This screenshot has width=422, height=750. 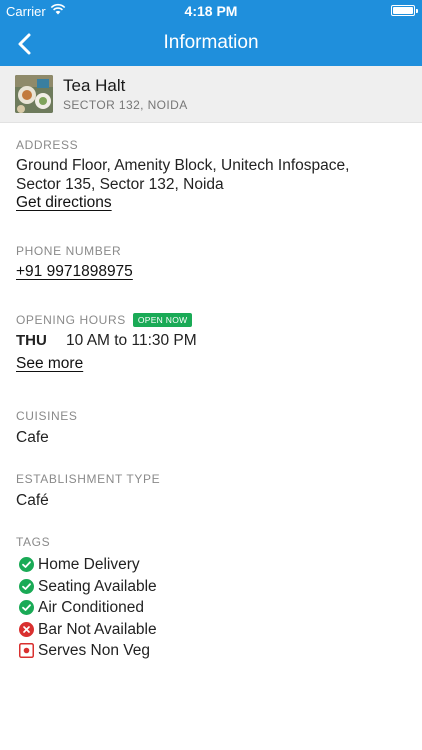 What do you see at coordinates (47, 145) in the screenshot?
I see `address-label: ADDRESS` at bounding box center [47, 145].